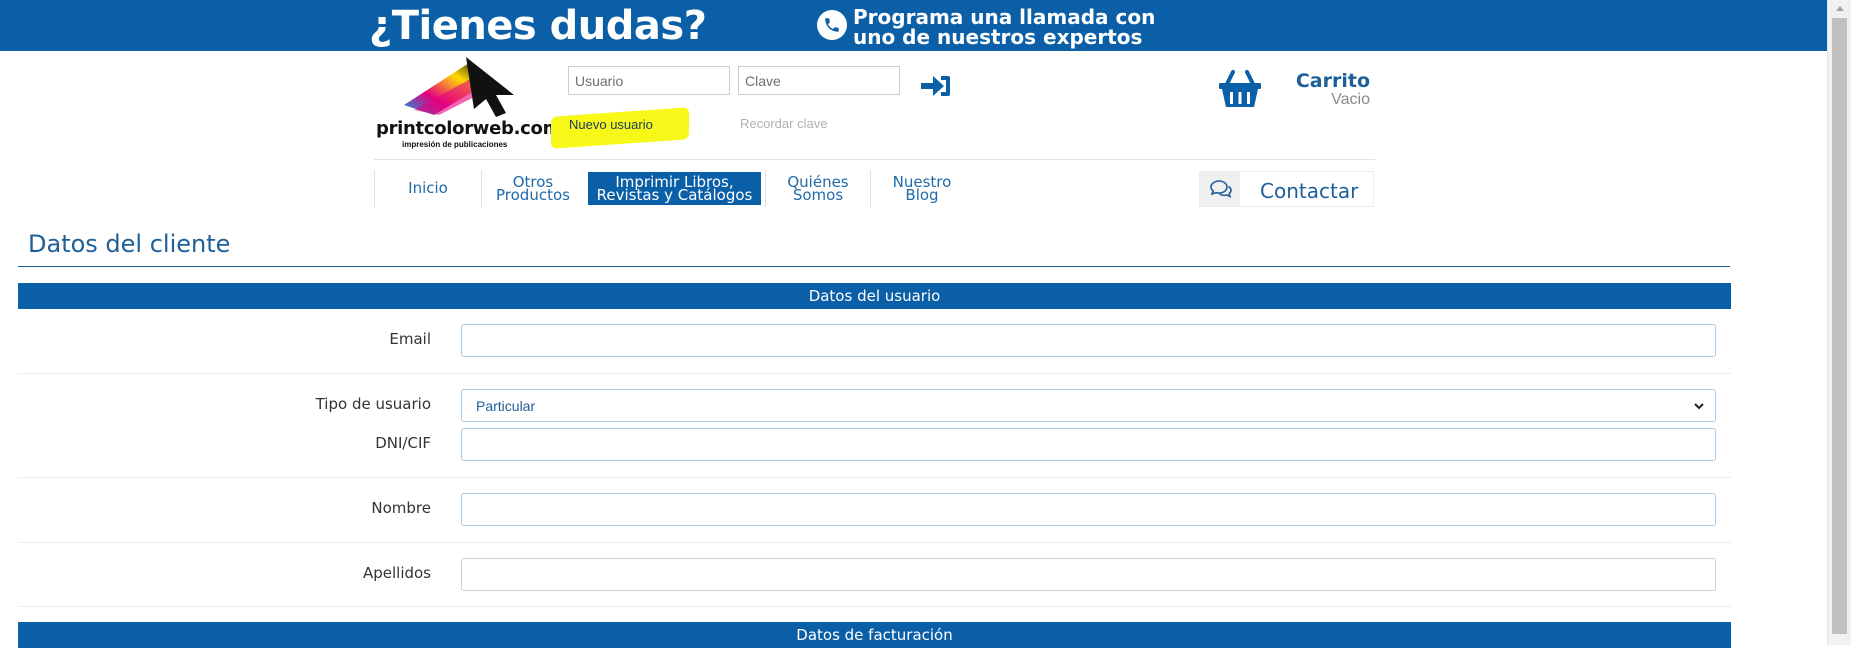  I want to click on page-title: Datos del cliente, so click(129, 244).